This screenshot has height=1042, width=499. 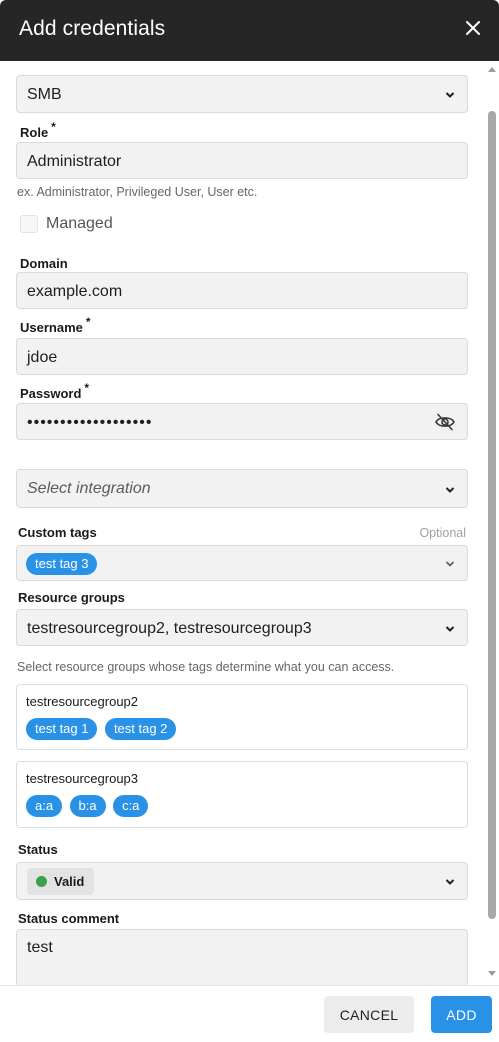 What do you see at coordinates (41, 881) in the screenshot?
I see `status-dot-icon` at bounding box center [41, 881].